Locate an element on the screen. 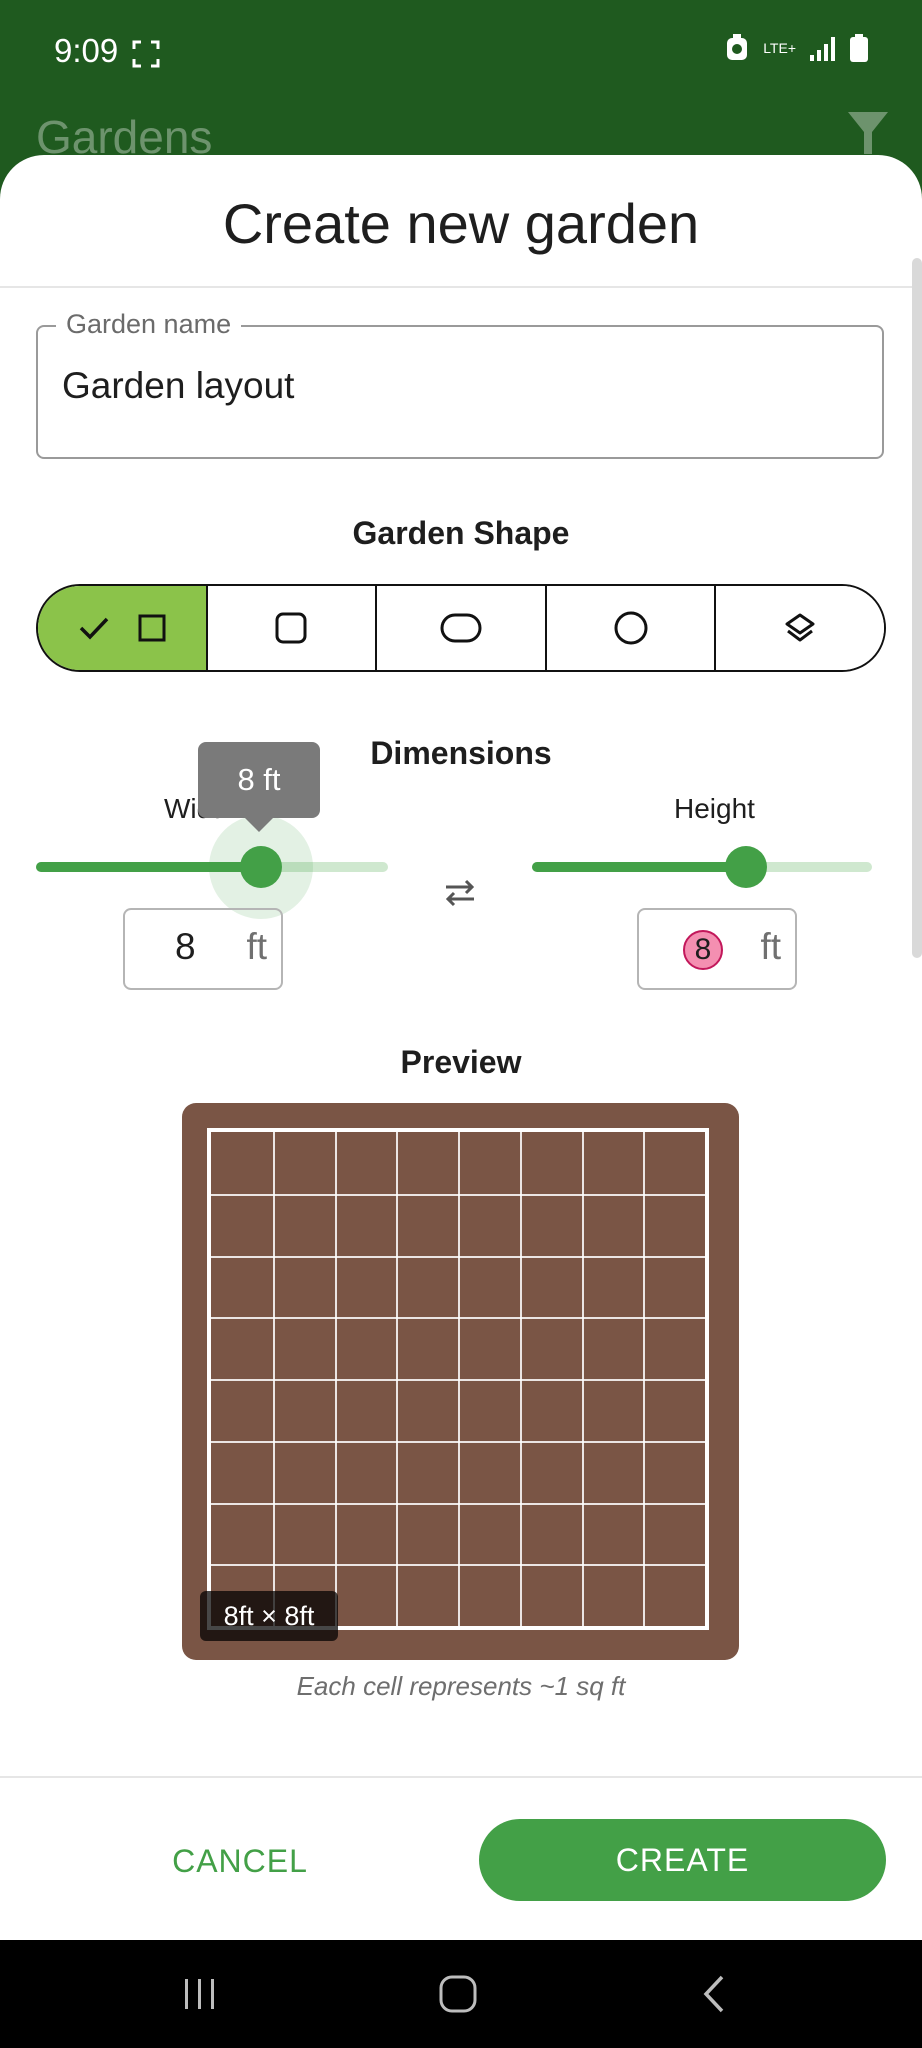 The image size is (922, 2048). actions-divider is located at coordinates (461, 1777).